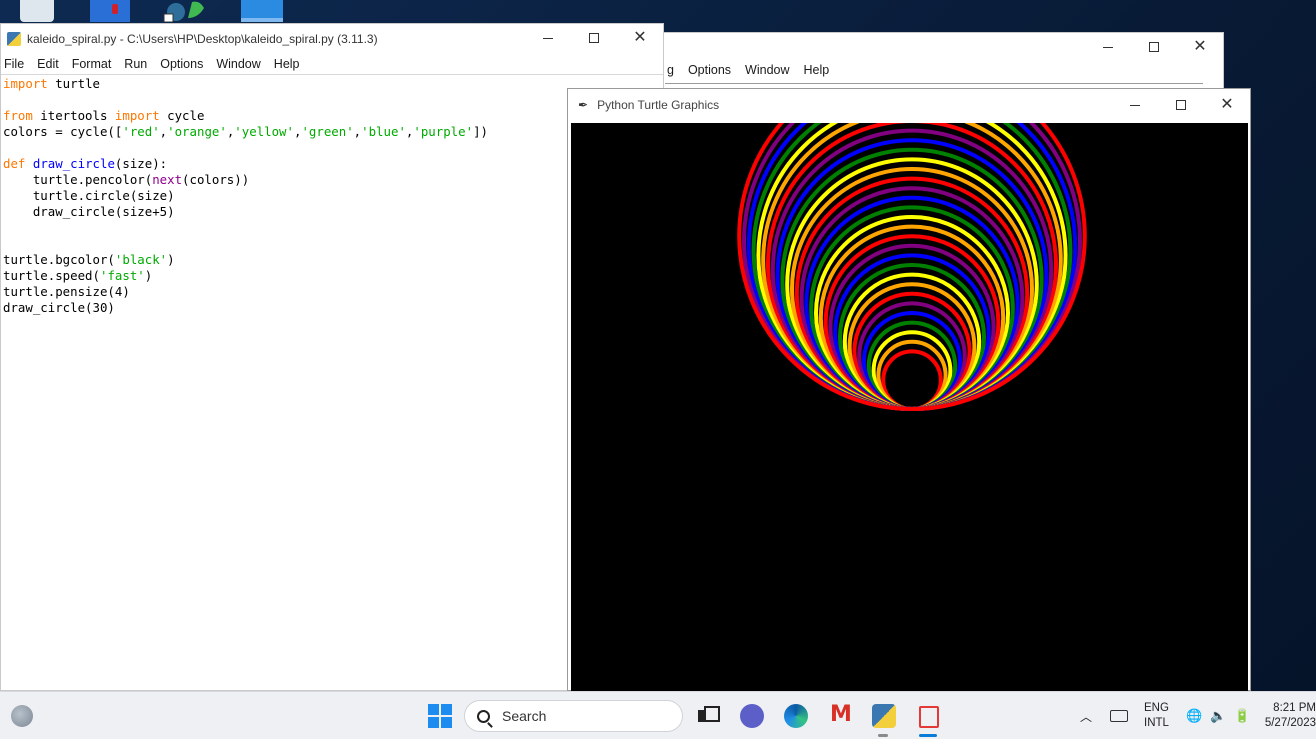 This screenshot has height=739, width=1316. Describe the element at coordinates (928, 735) in the screenshot. I see `active-indicator` at that location.